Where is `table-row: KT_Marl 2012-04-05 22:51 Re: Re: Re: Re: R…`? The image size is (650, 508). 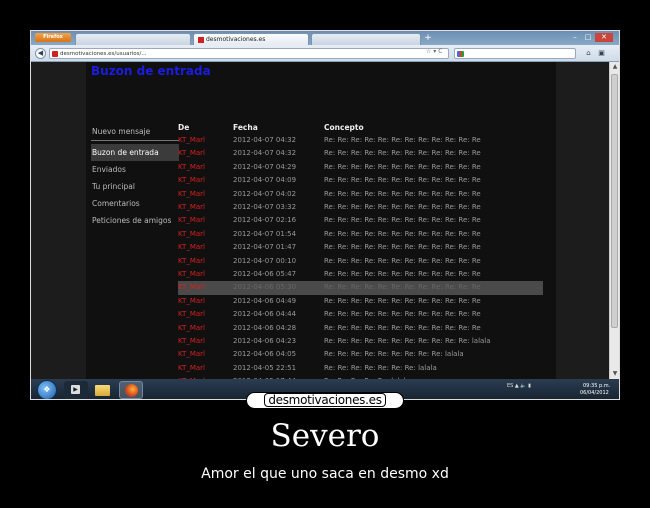 table-row: KT_Marl 2012-04-05 22:51 Re: Re: Re: Re: R… is located at coordinates (360, 368).